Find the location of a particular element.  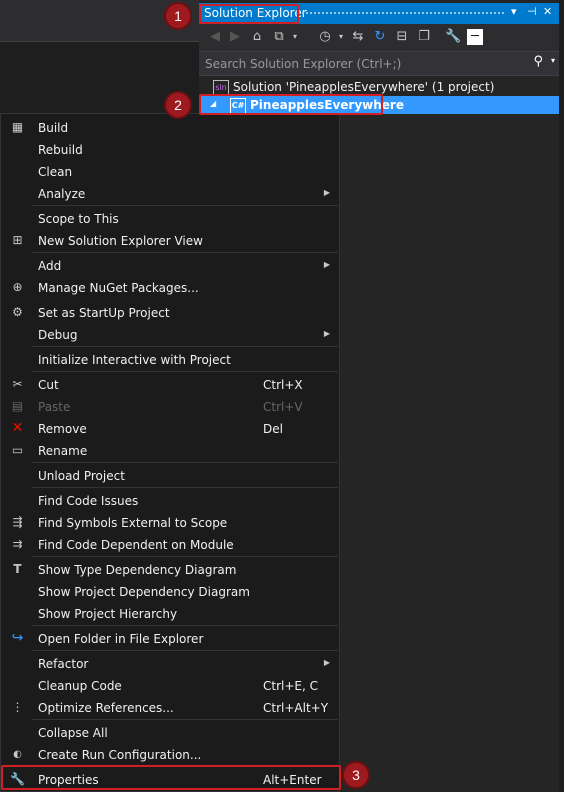

menu-item-rebuild: Rebuild is located at coordinates (170, 149).